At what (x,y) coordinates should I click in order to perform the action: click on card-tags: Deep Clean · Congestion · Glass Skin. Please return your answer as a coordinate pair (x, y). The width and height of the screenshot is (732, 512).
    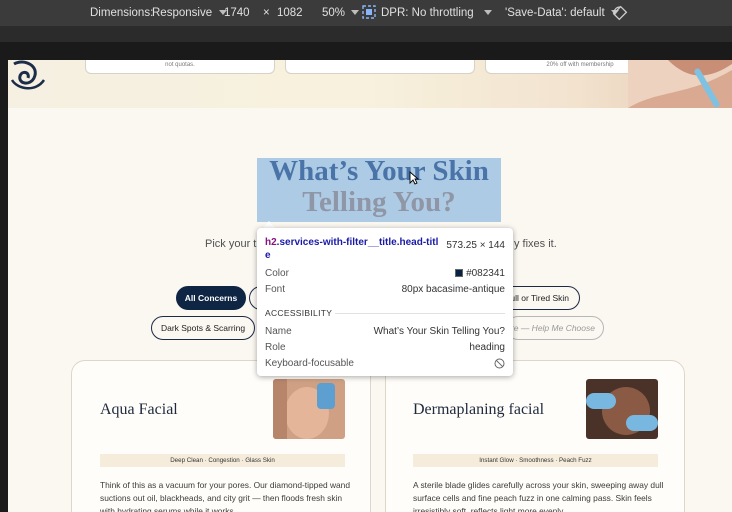
    Looking at the image, I should click on (222, 460).